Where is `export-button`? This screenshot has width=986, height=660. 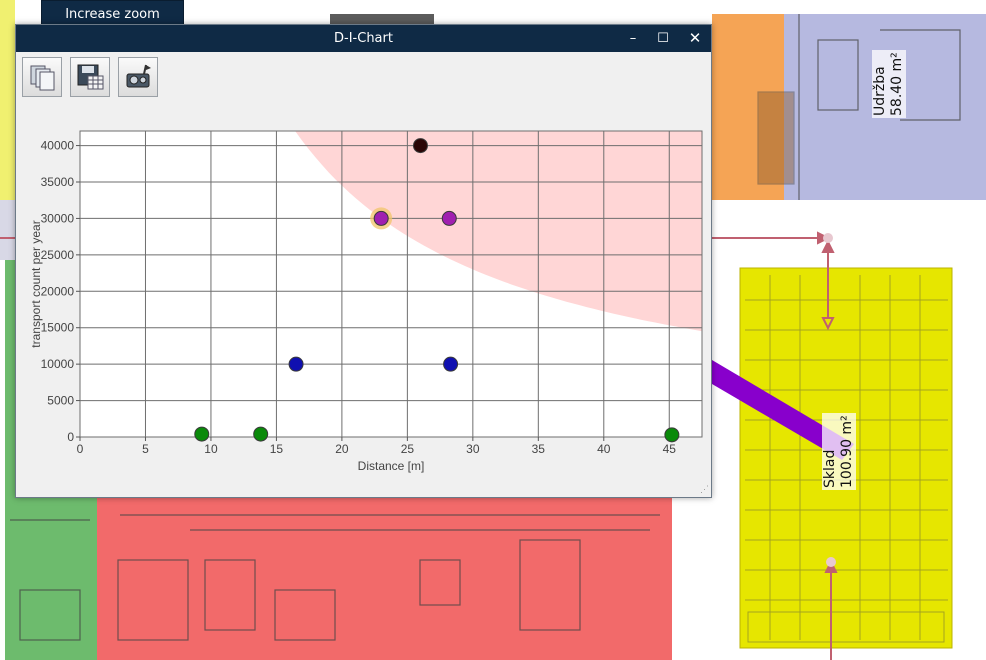 export-button is located at coordinates (138, 77).